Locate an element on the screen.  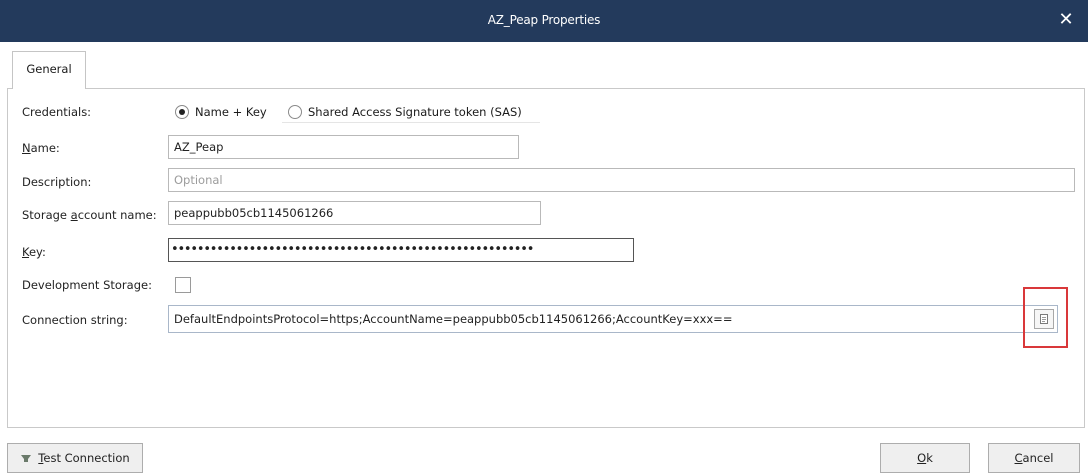
name-label: Name: is located at coordinates (41, 148).